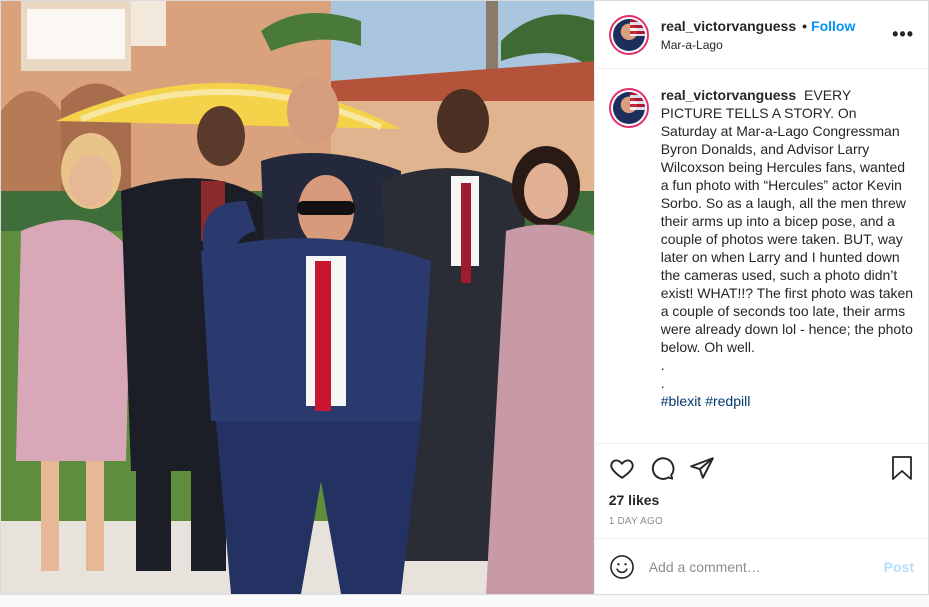  I want to click on header-text: real_victorvanguess • Follow Mar-a-Lago, so click(776, 35).